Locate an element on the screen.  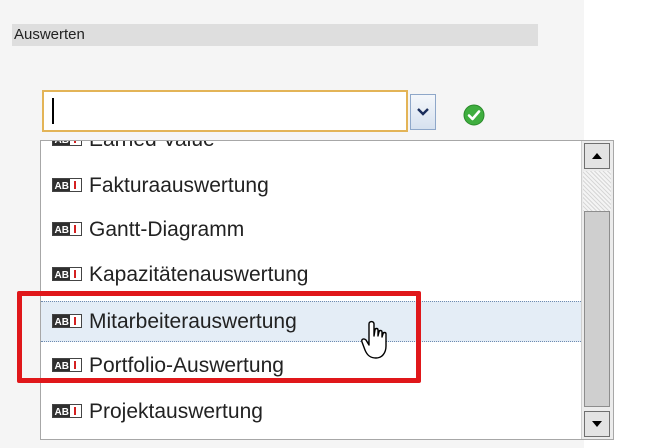
list-item: AB Earned Value is located at coordinates (325, 150).